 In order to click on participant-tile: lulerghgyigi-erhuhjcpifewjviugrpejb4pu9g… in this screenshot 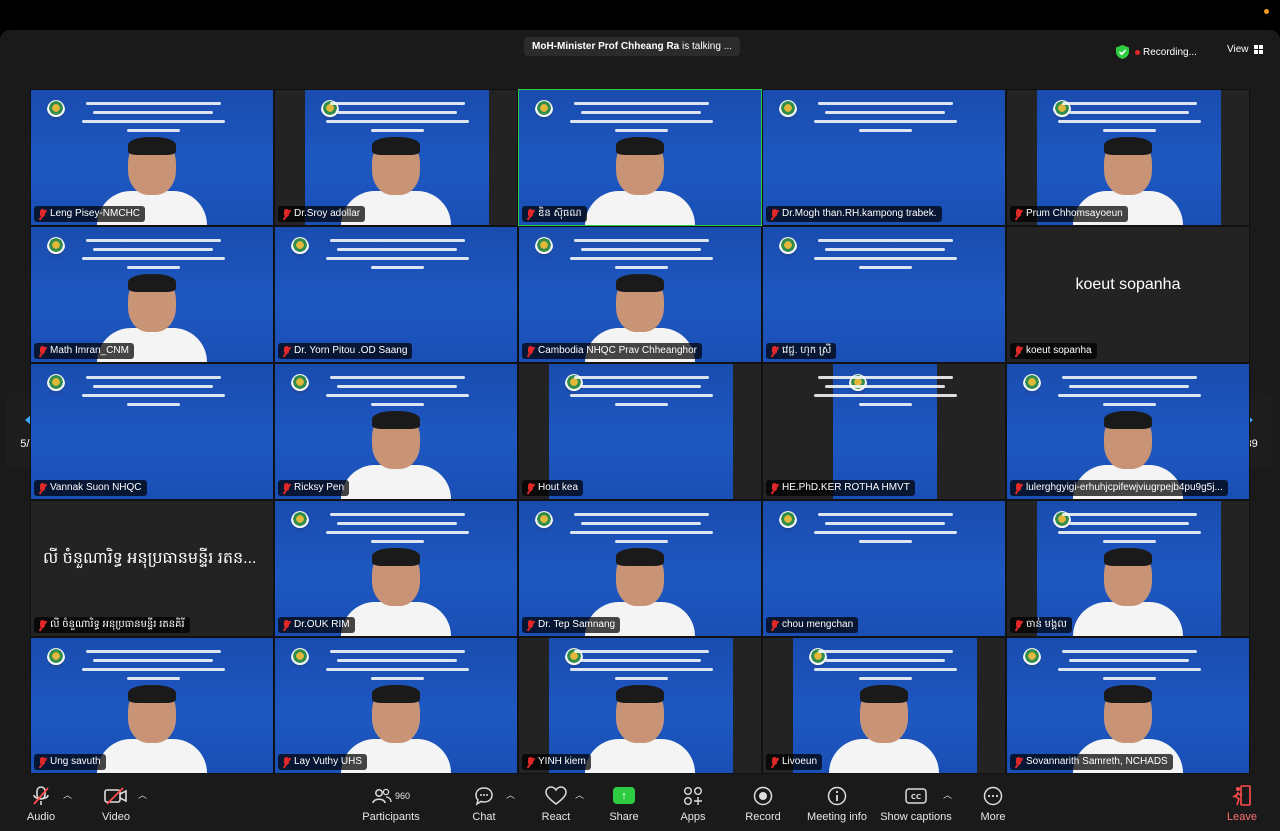, I will do `click(1128, 431)`.